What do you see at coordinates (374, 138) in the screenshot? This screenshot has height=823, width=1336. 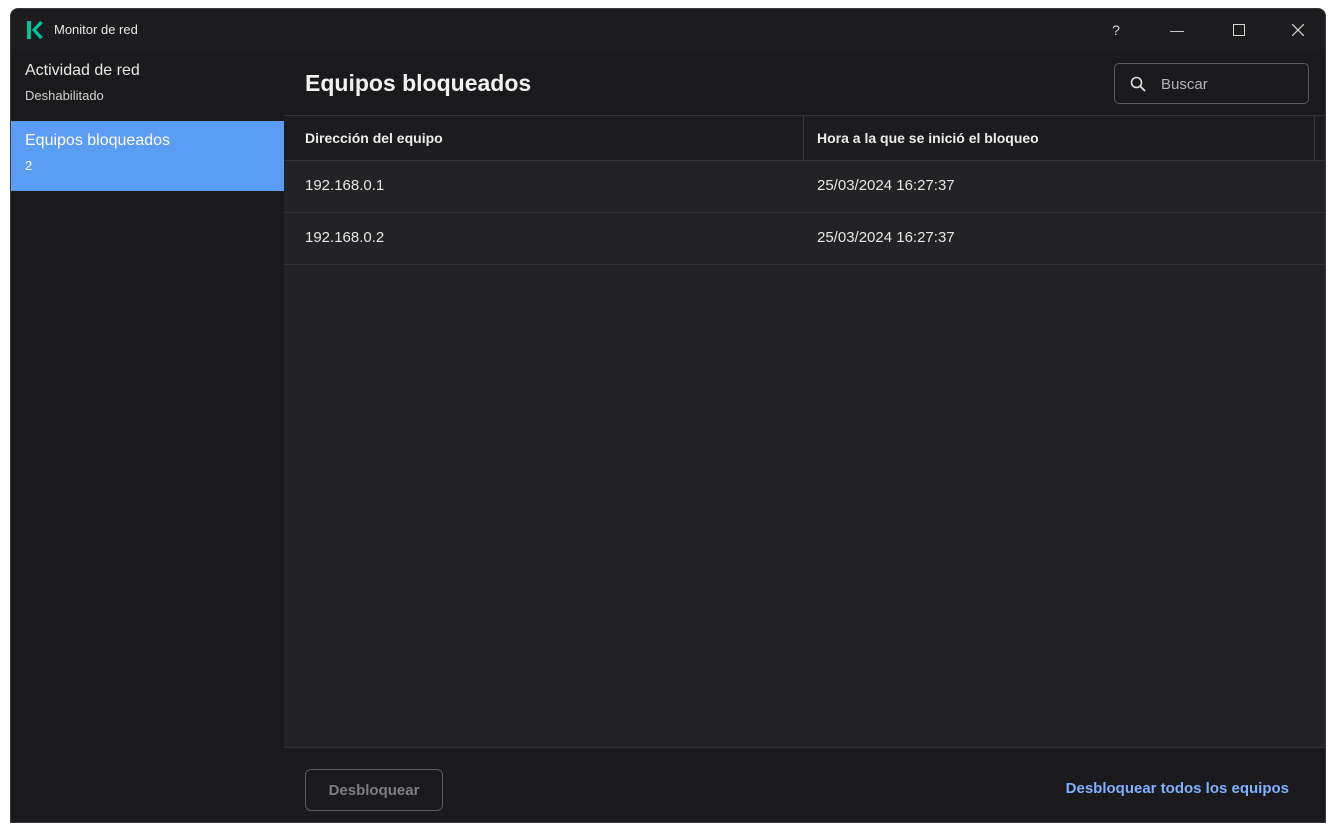 I see `column-header-address: Dirección del equipo` at bounding box center [374, 138].